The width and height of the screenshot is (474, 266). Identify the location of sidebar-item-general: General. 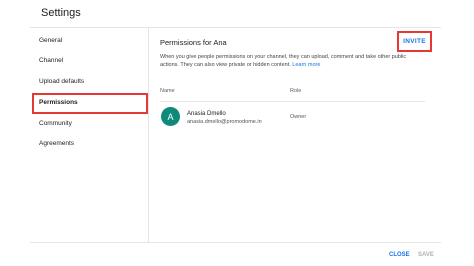
(50, 41).